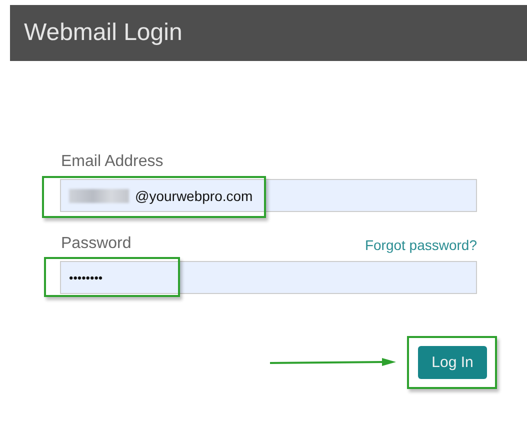 Image resolution: width=527 pixels, height=430 pixels. I want to click on input-field: ••••••••, so click(268, 277).